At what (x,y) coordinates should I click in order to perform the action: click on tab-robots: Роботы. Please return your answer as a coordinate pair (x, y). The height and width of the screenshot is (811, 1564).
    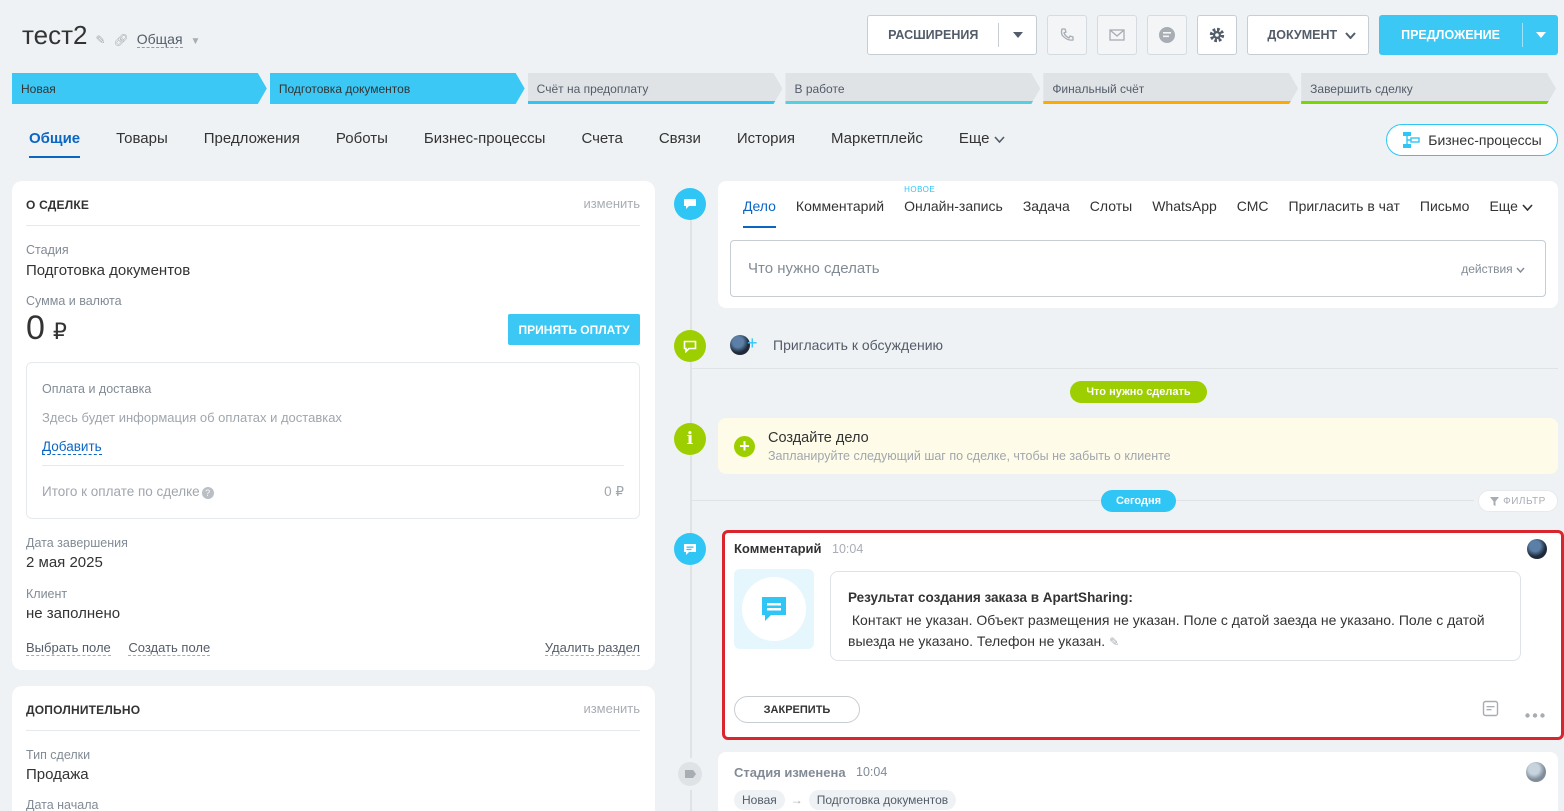
    Looking at the image, I should click on (362, 144).